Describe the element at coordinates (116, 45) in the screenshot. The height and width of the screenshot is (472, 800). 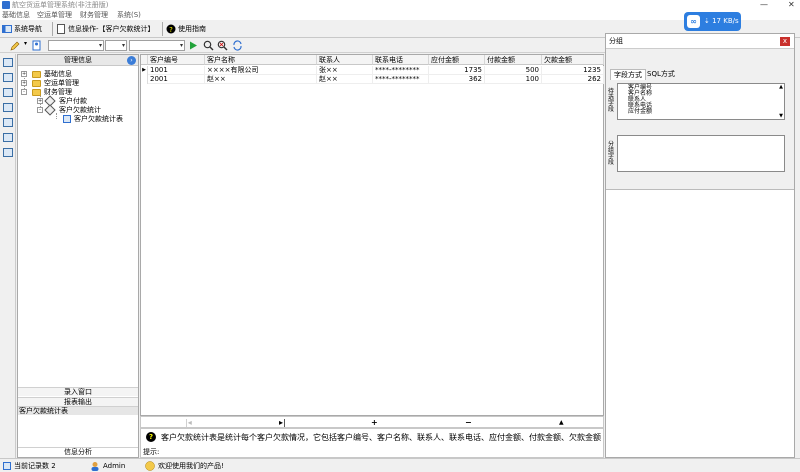
I see `filter-combo-1-ext: ▾` at that location.